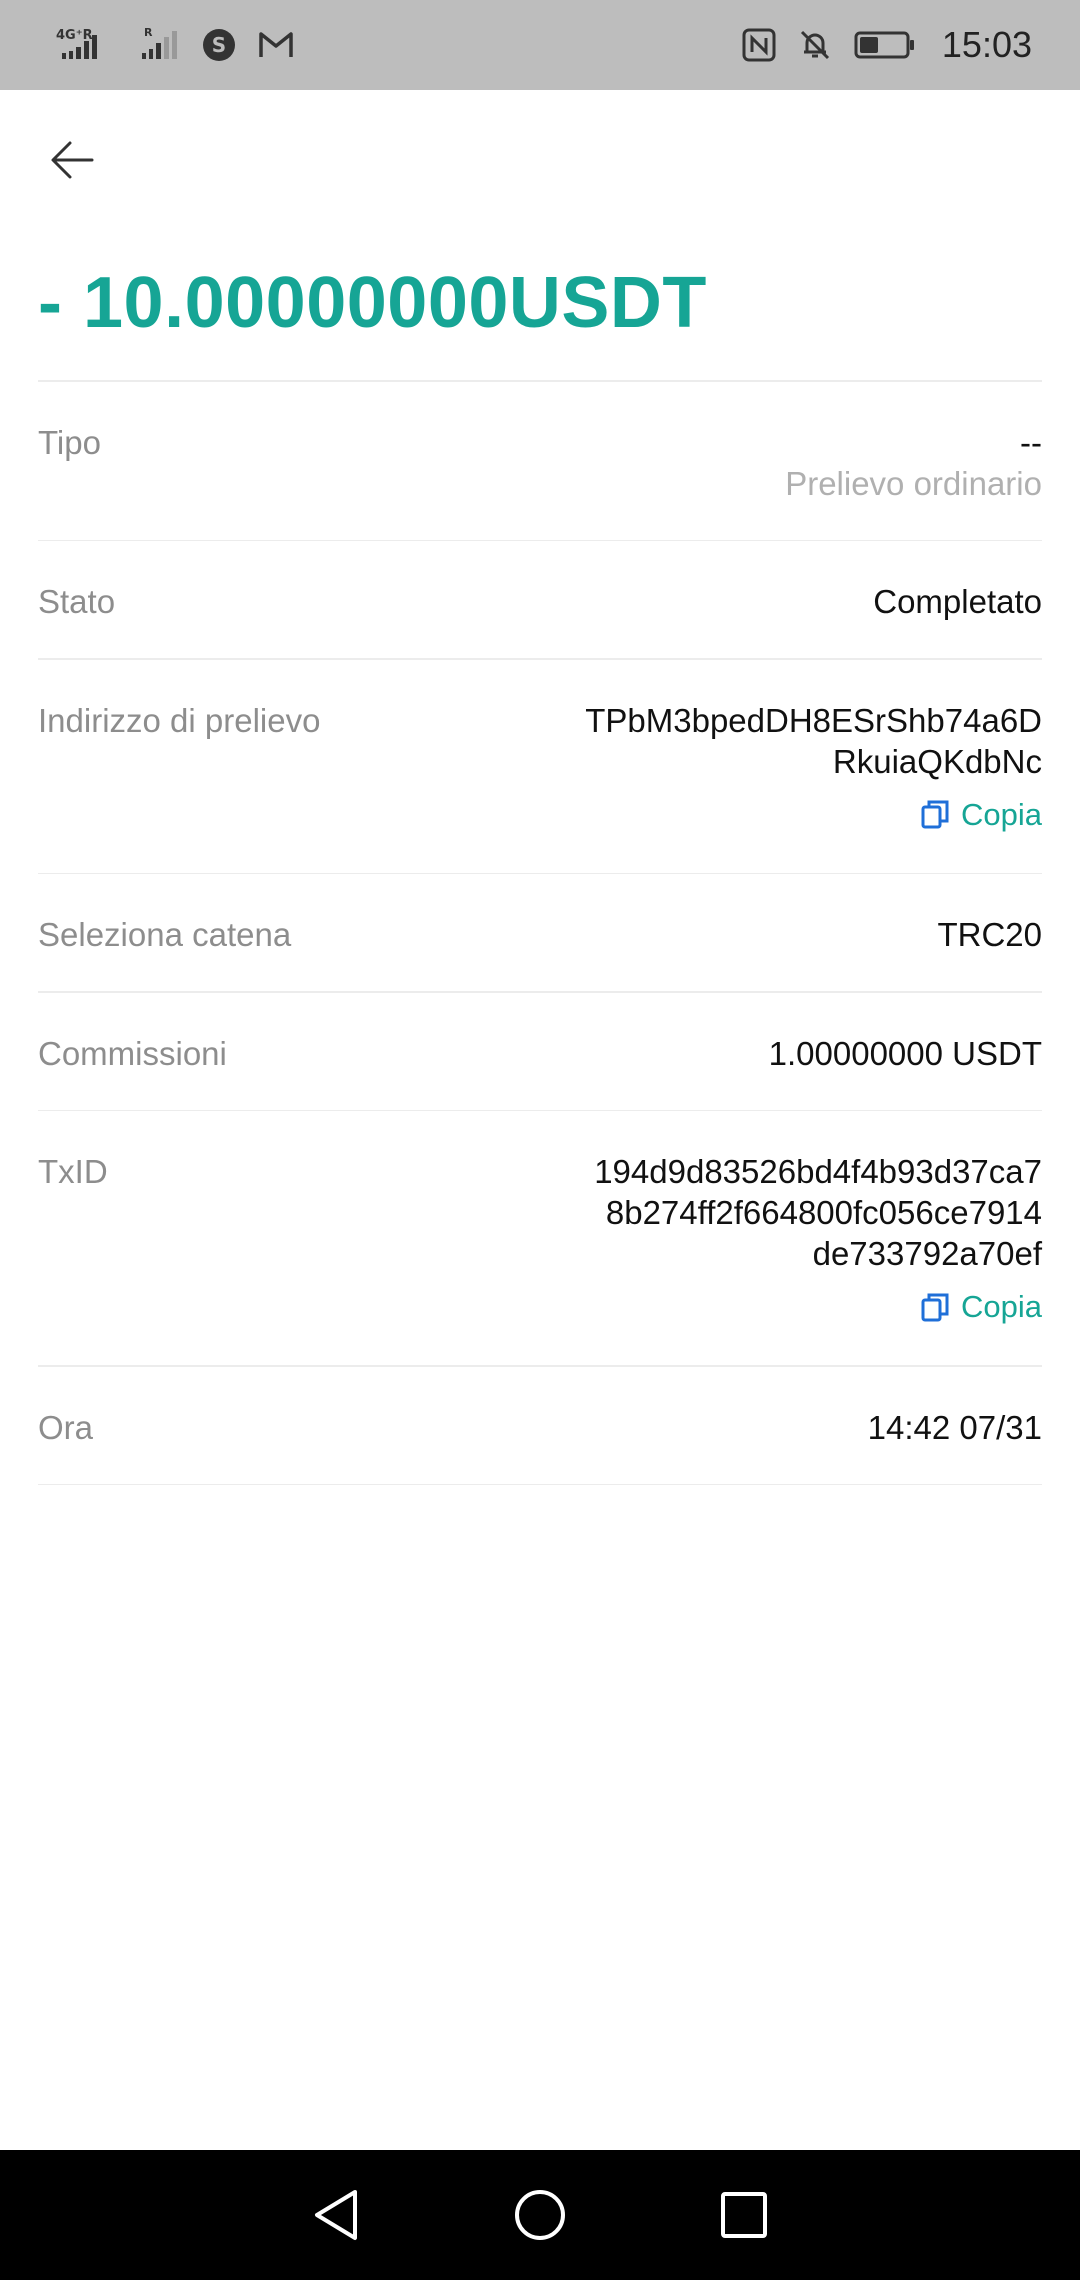  Describe the element at coordinates (148, 32) in the screenshot. I see `svg-text: R` at that location.